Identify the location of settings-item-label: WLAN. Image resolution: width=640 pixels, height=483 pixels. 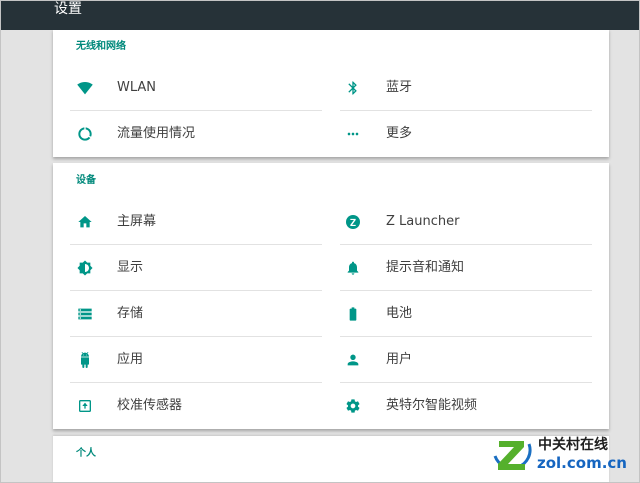
(137, 87).